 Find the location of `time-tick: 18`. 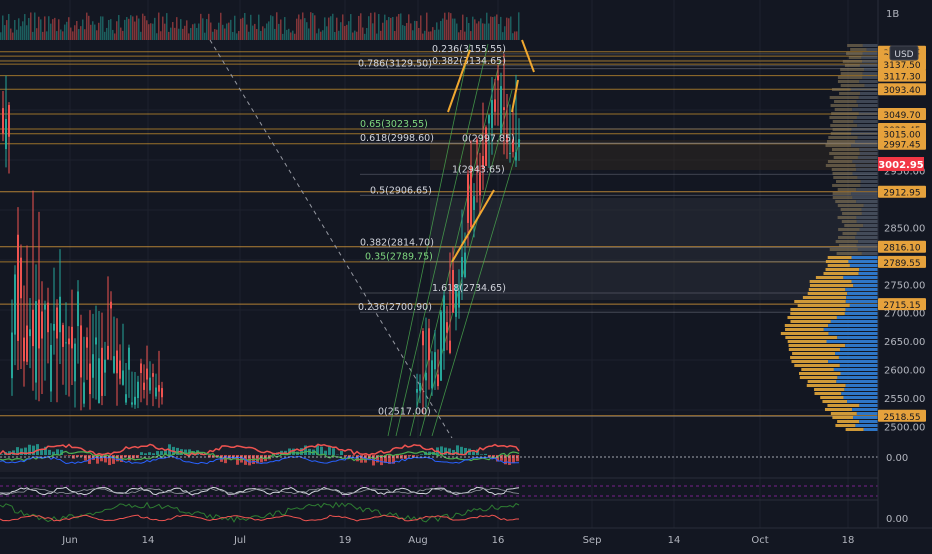

time-tick: 18 is located at coordinates (848, 540).